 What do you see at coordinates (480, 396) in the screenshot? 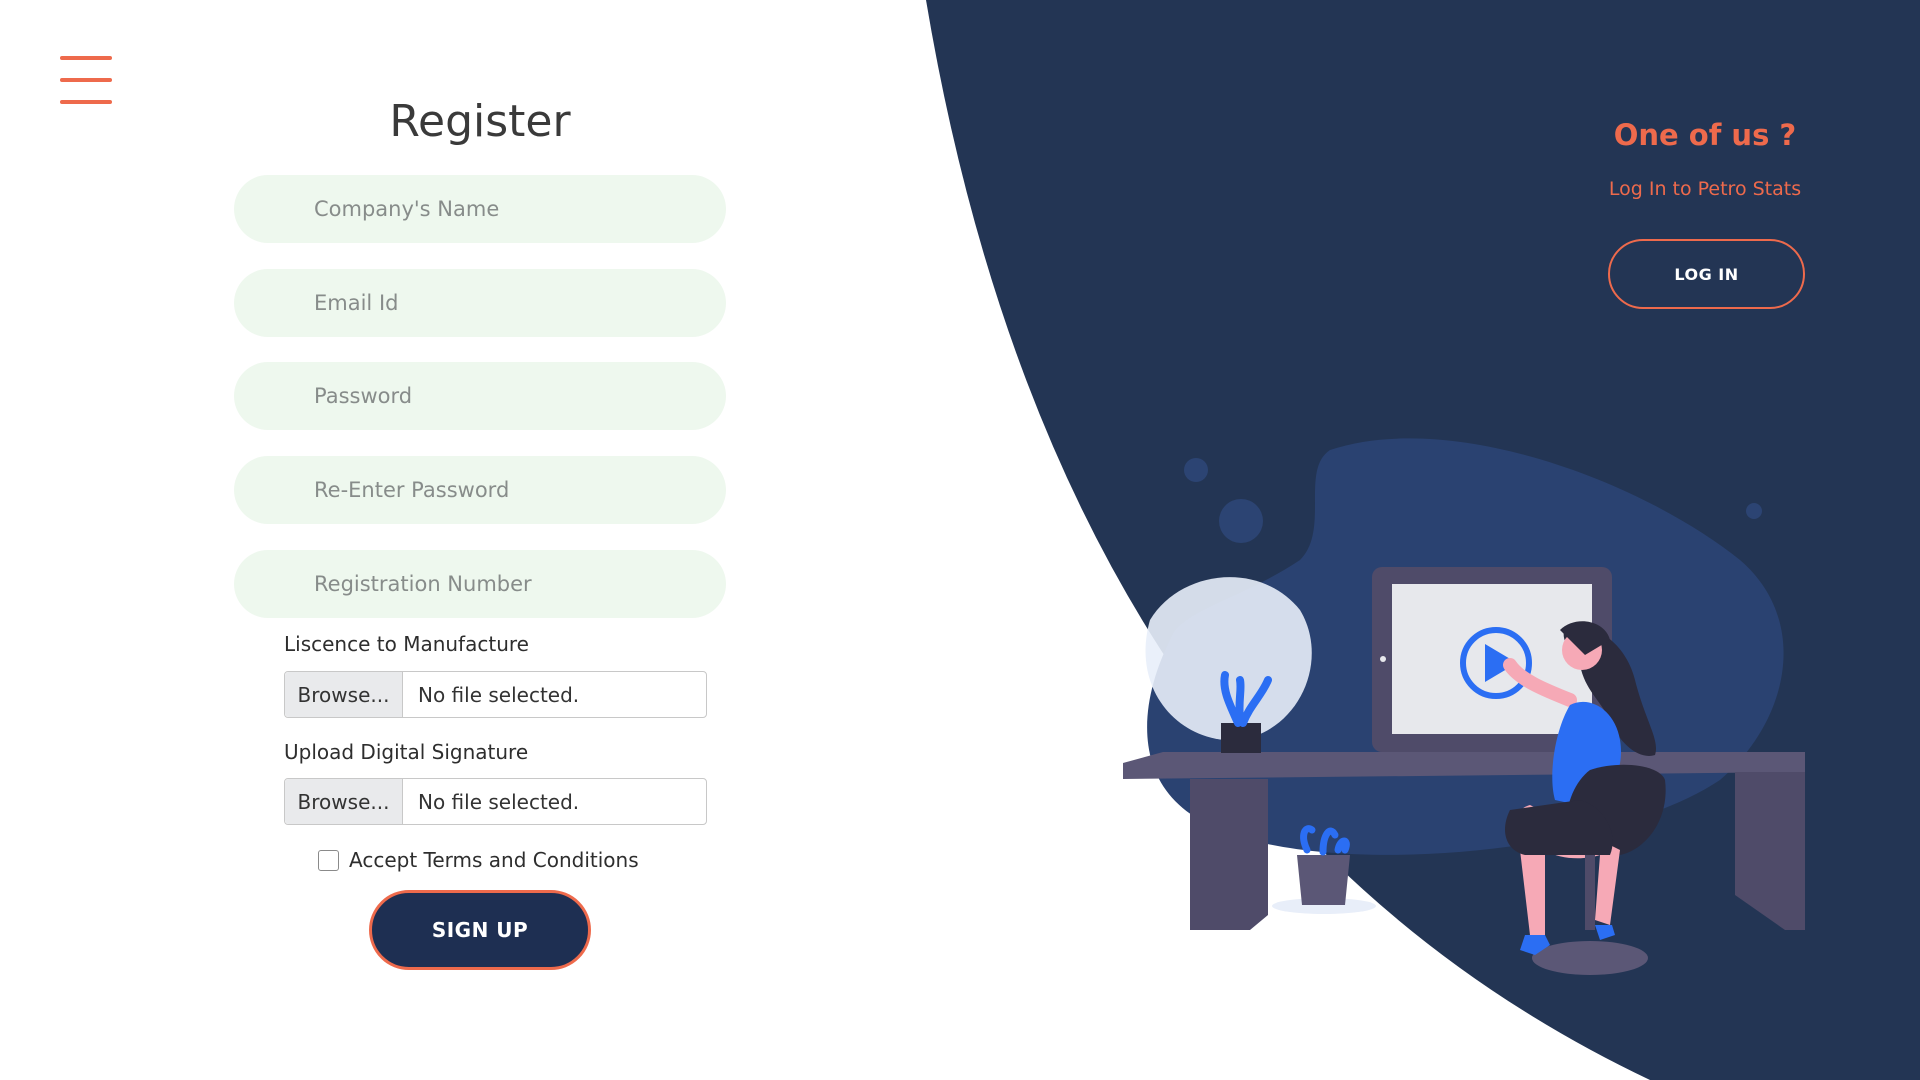
I see `password-input` at bounding box center [480, 396].